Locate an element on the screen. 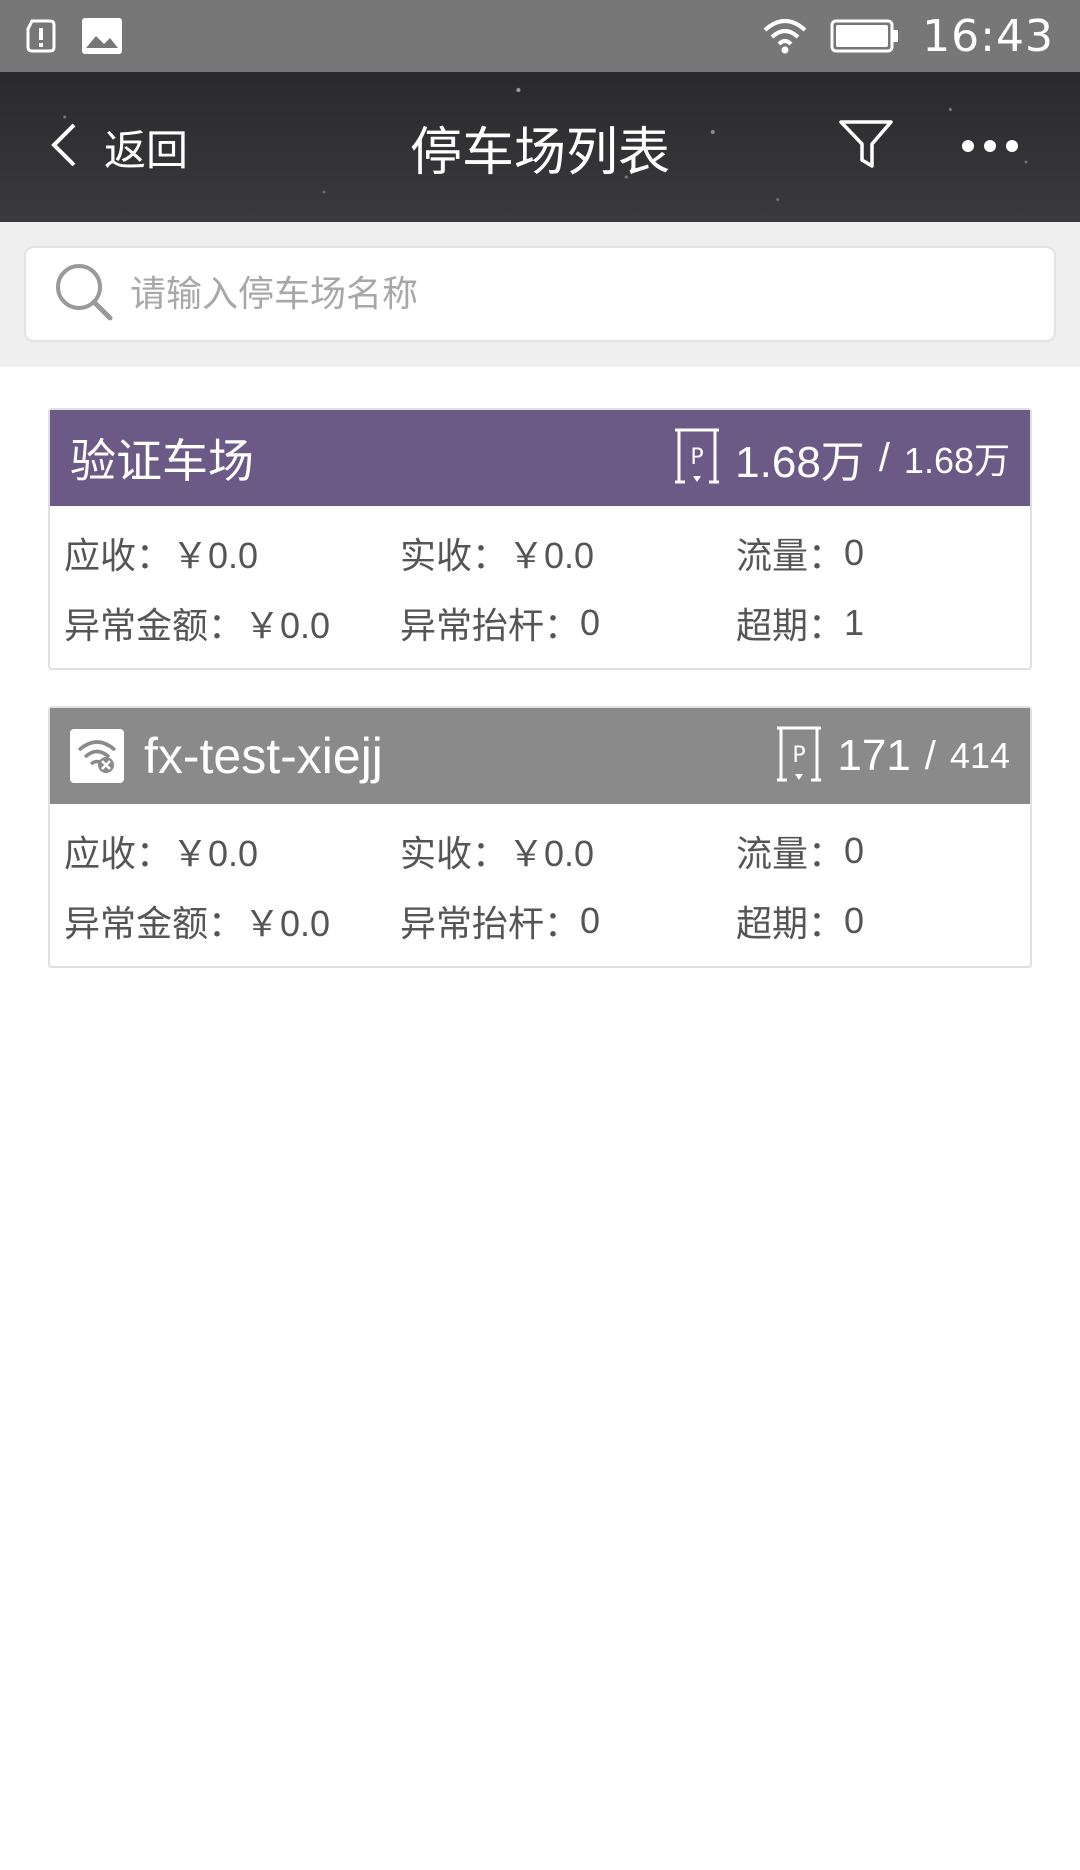 Image resolution: width=1080 pixels, height=1870 pixels. overdue-value: 0 is located at coordinates (854, 920).